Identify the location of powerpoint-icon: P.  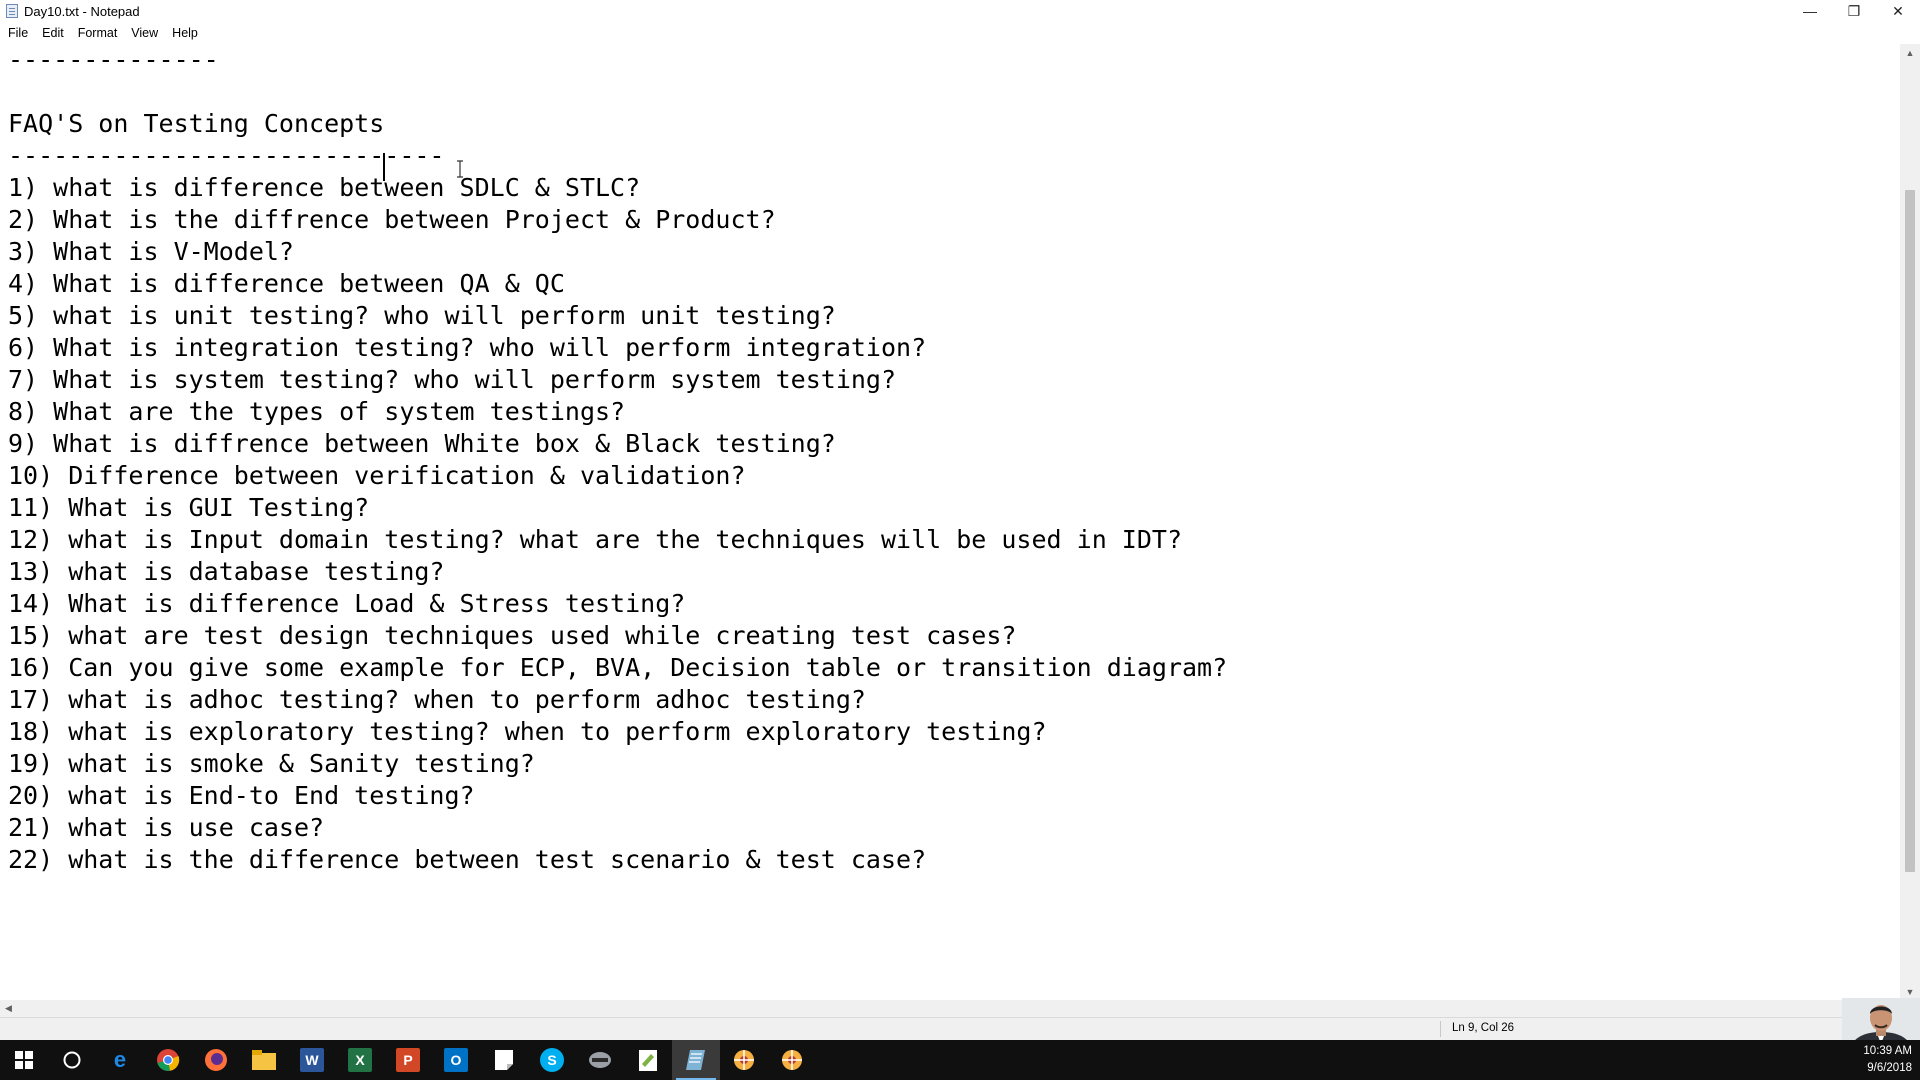
(408, 1060).